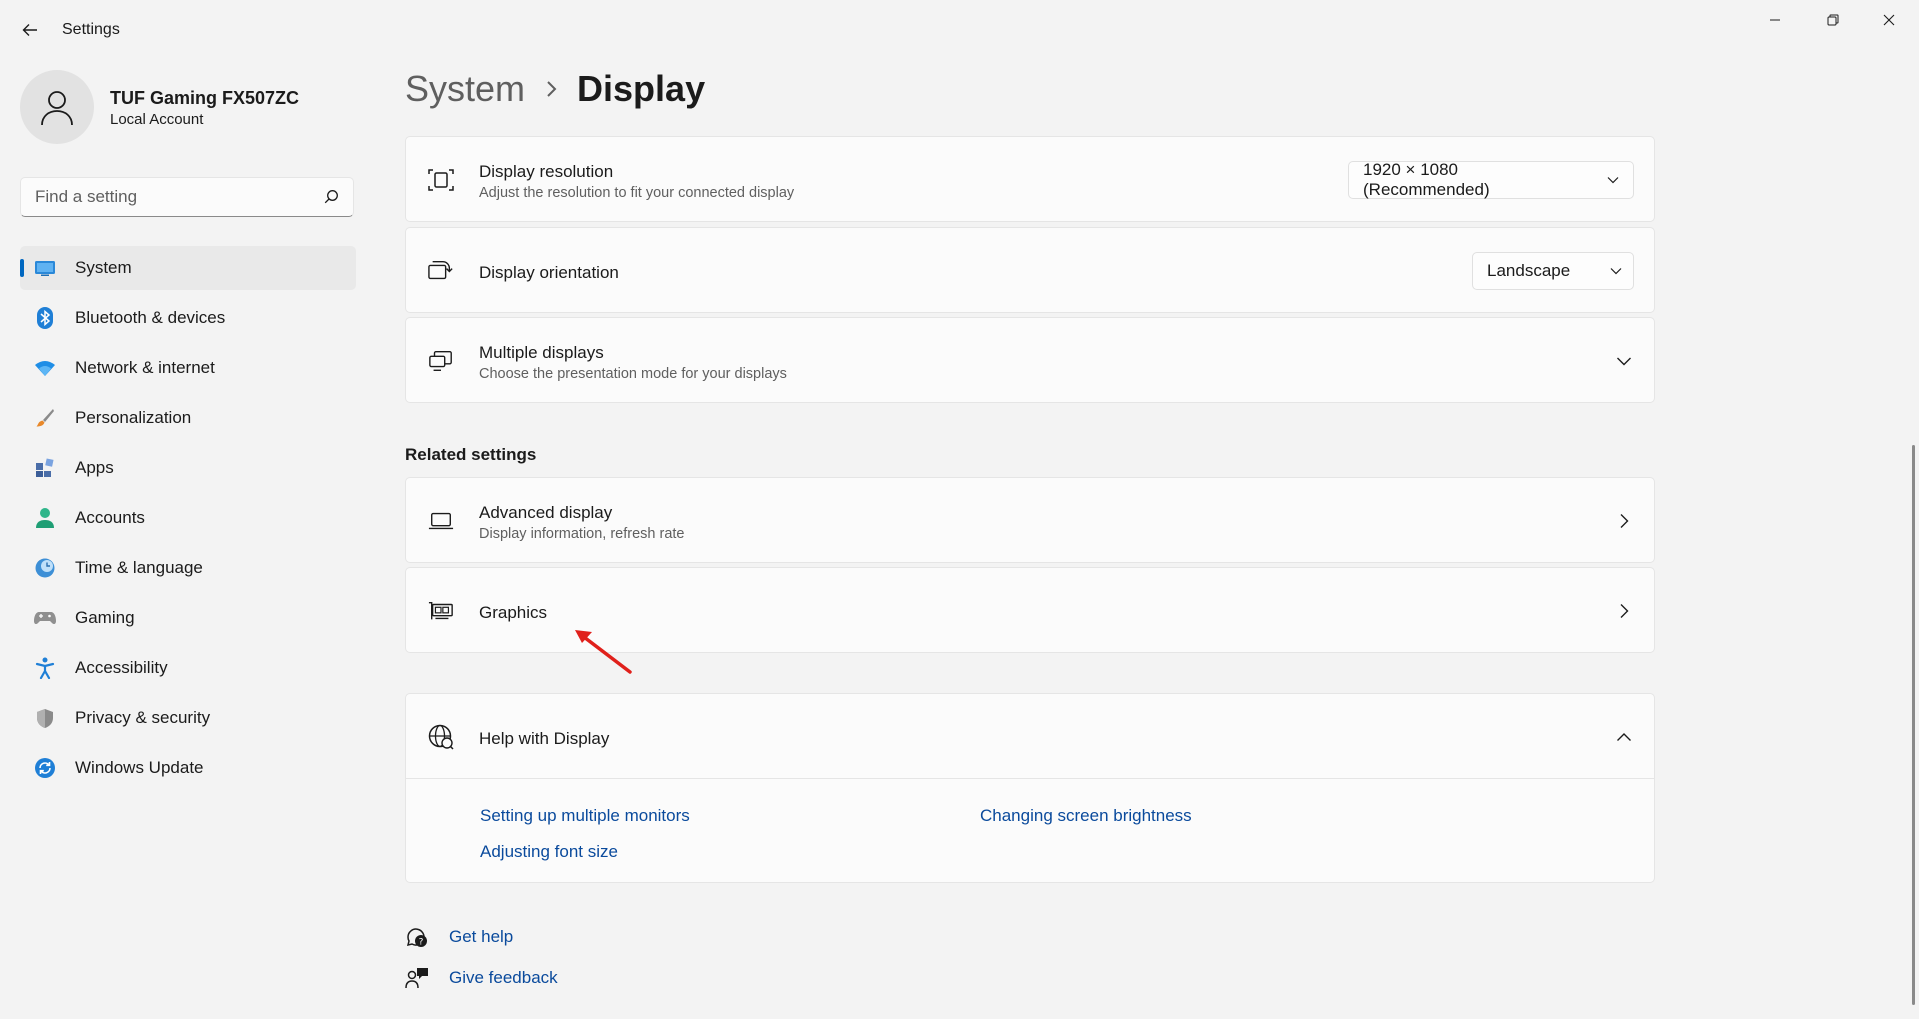  Describe the element at coordinates (465, 89) in the screenshot. I see `breadcrumb-parent: System` at that location.